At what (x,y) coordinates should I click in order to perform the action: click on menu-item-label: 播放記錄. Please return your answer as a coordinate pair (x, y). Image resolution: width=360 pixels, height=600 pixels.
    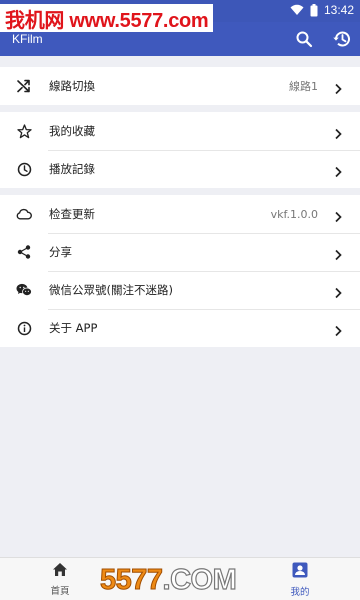
    Looking at the image, I should click on (72, 169).